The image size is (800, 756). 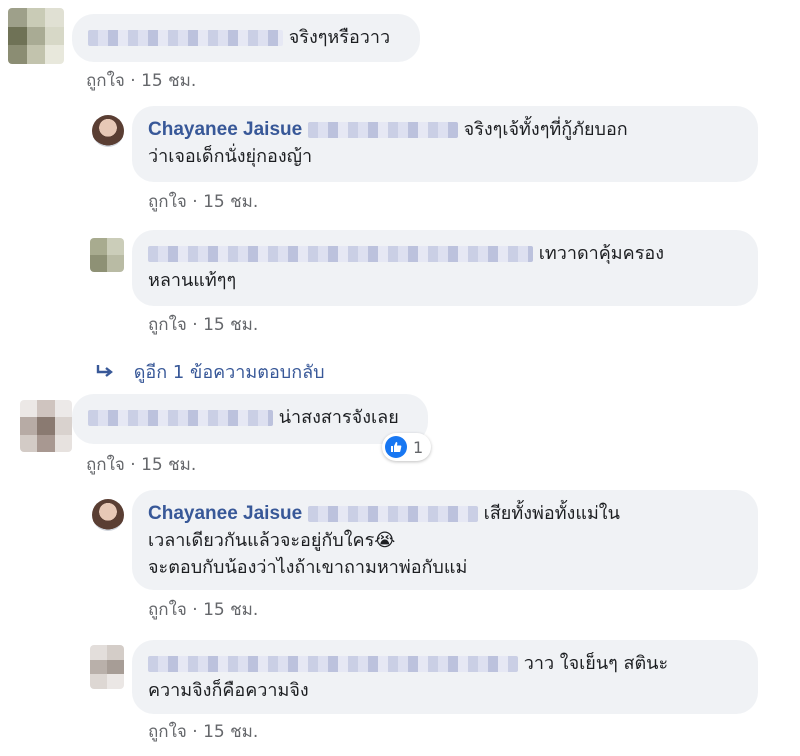 What do you see at coordinates (418, 447) in the screenshot?
I see `reaction-count: 1` at bounding box center [418, 447].